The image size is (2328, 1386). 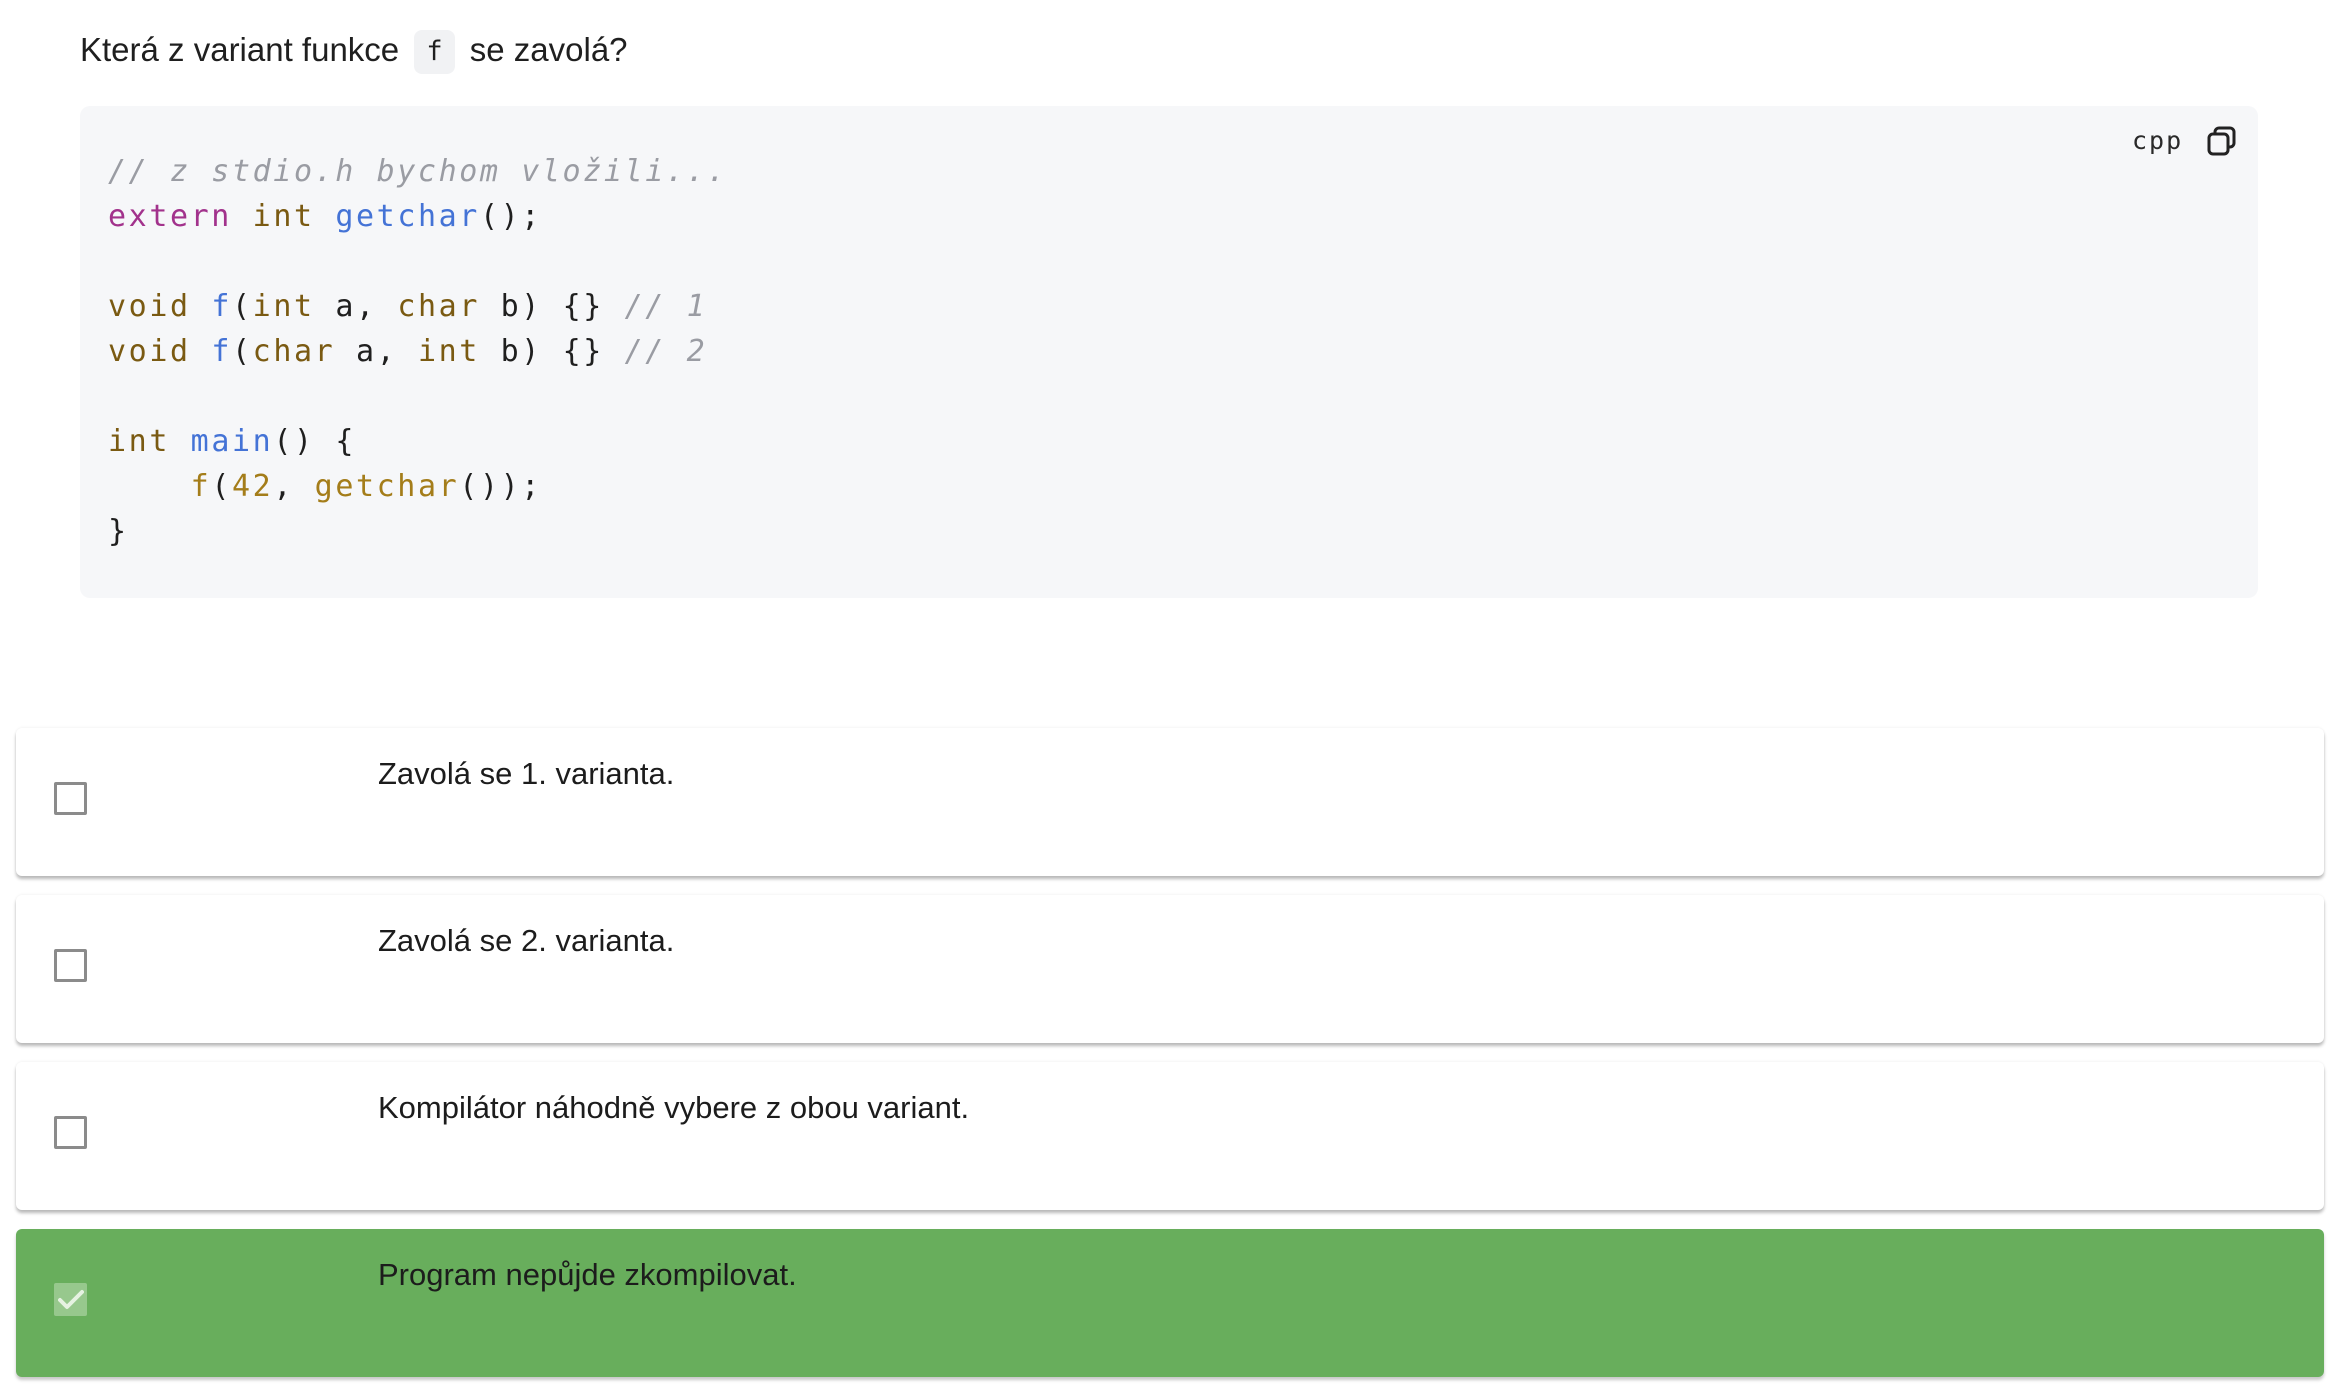 I want to click on code-token: main, so click(x=232, y=441).